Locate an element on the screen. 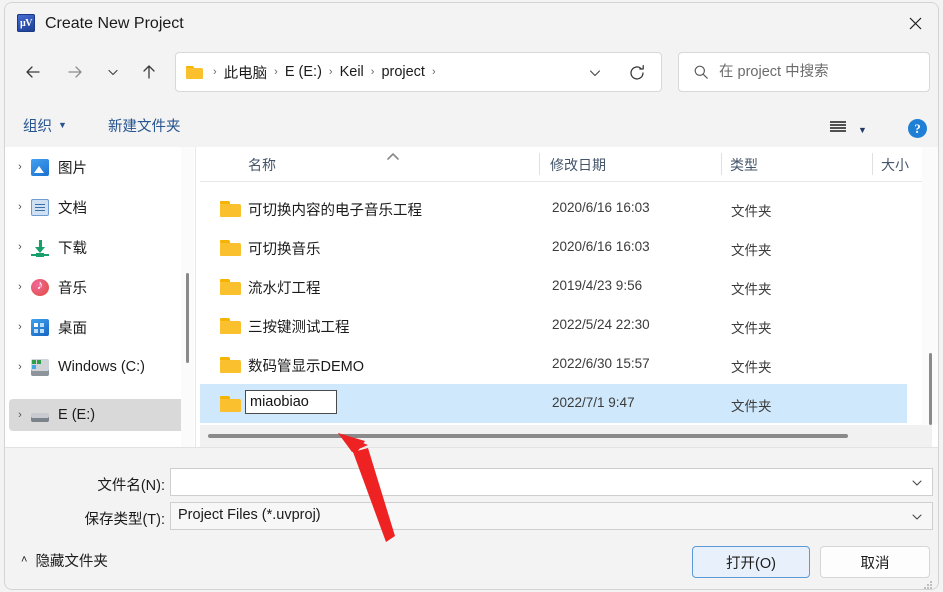  new-folder-button: 新建文件夹 is located at coordinates (144, 125).